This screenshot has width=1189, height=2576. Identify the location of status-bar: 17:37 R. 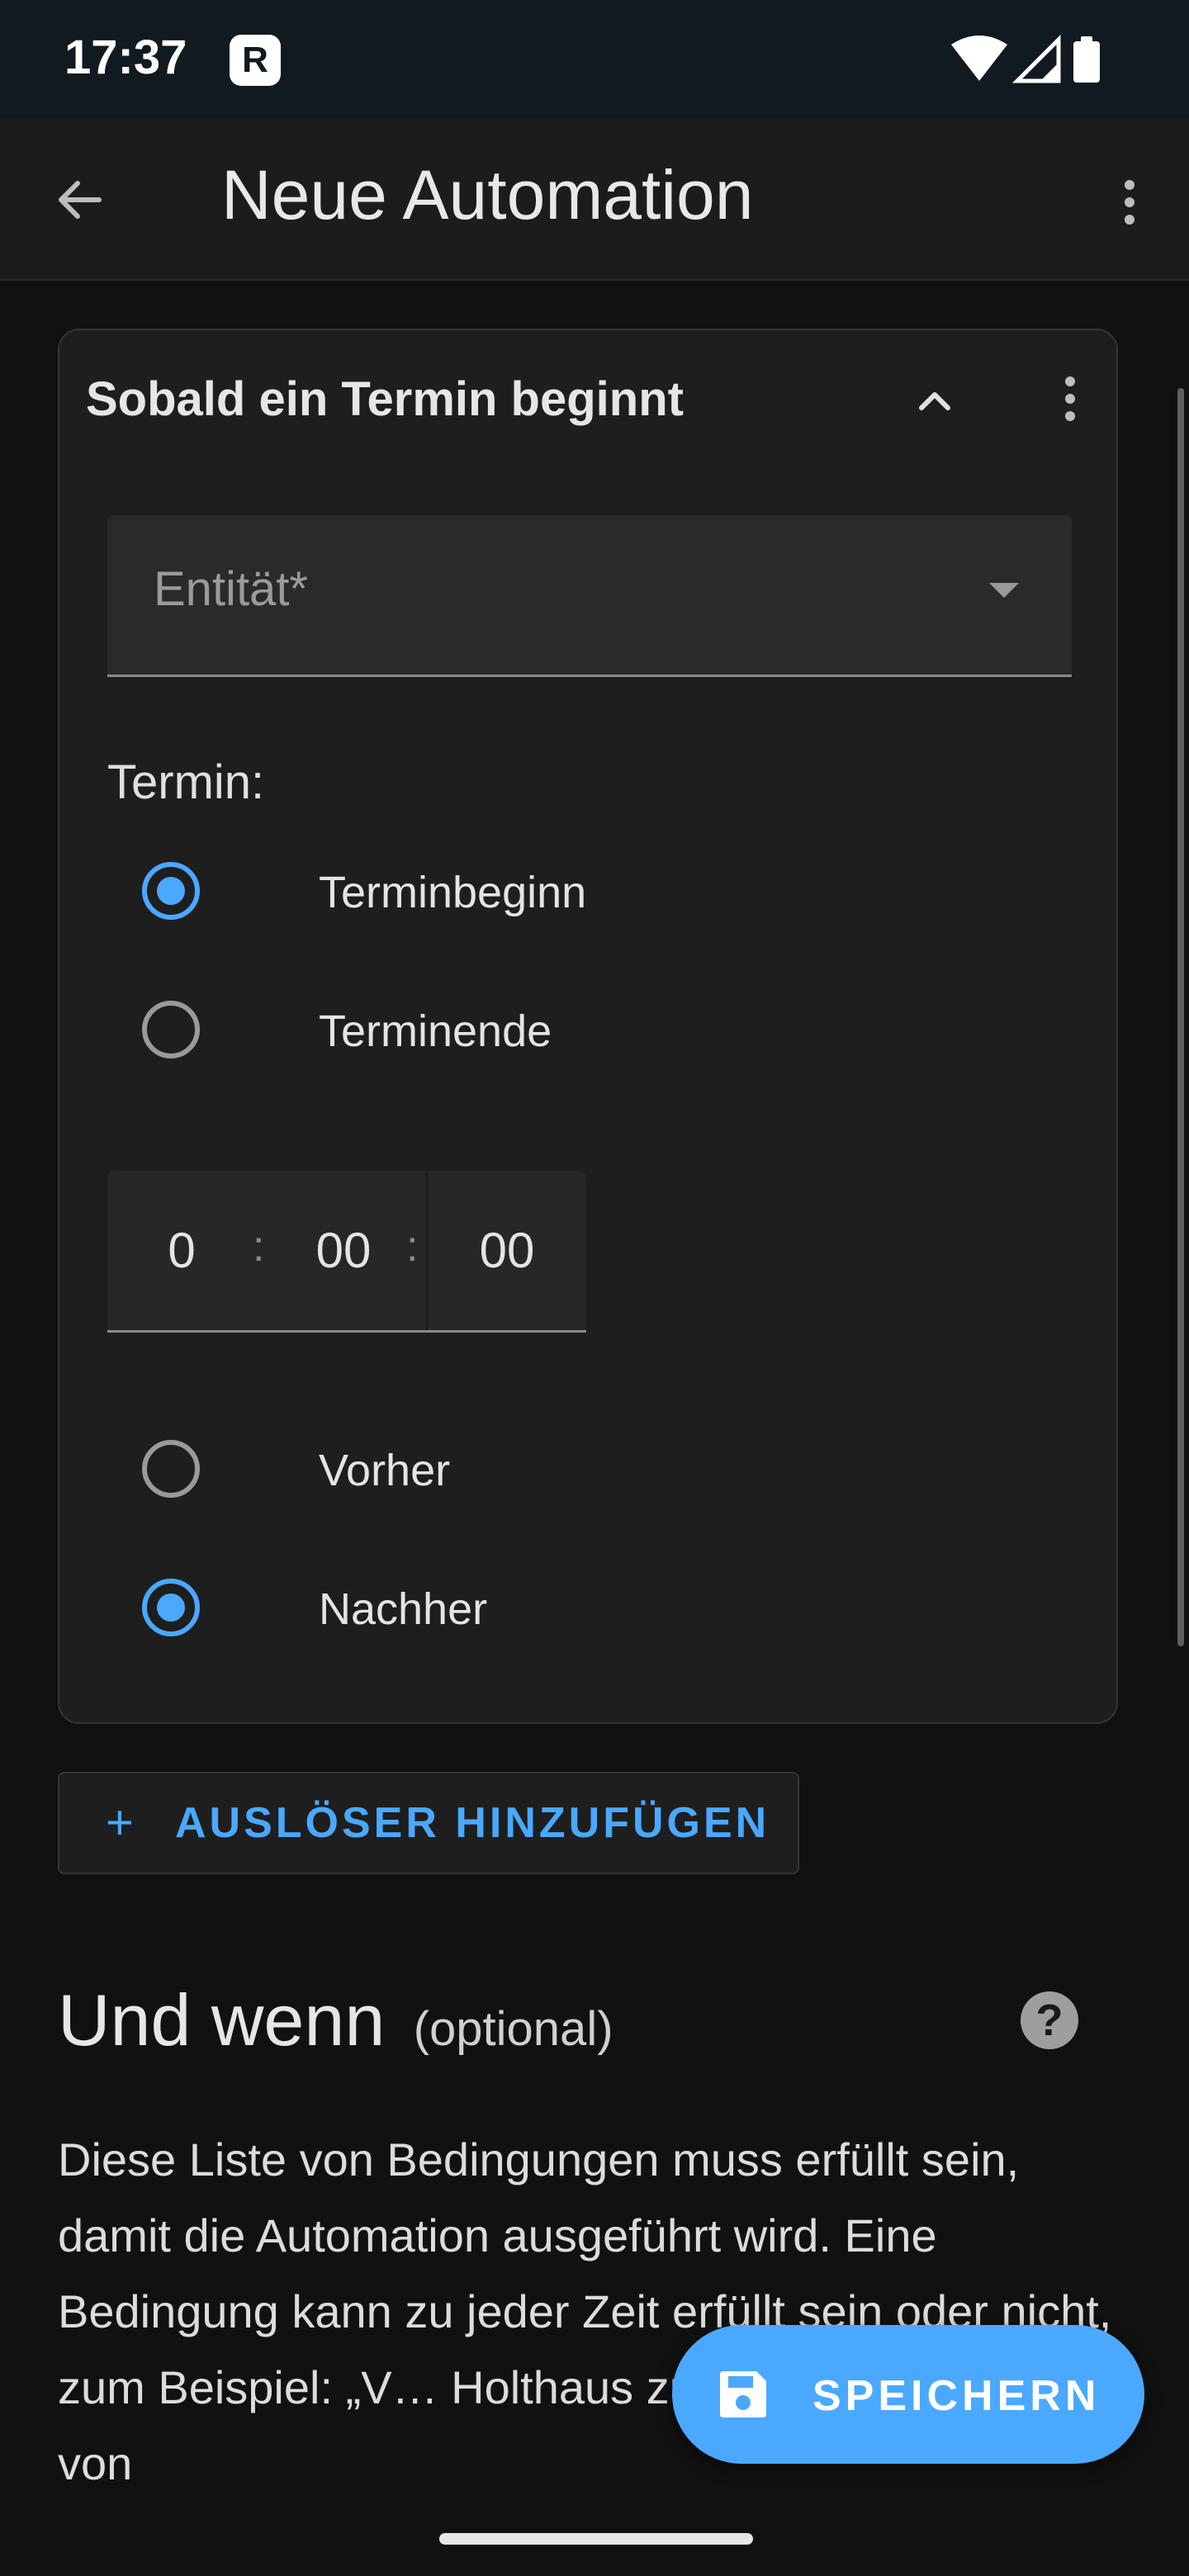
(594, 59).